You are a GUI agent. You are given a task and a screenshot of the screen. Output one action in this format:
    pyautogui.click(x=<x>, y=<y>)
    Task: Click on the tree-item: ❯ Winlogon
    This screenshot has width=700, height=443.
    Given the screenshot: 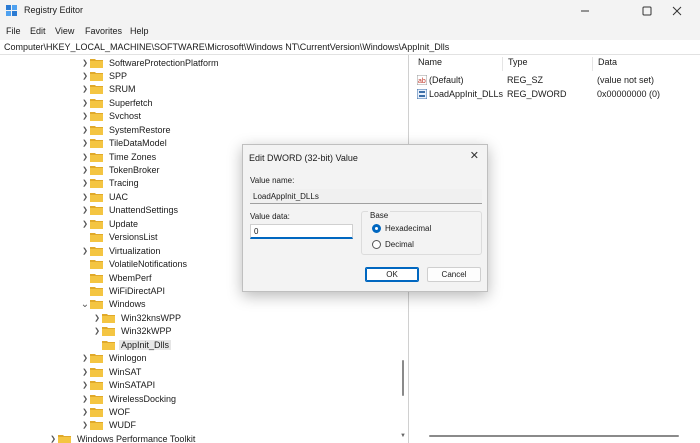 What is the action you would take?
    pyautogui.click(x=114, y=358)
    